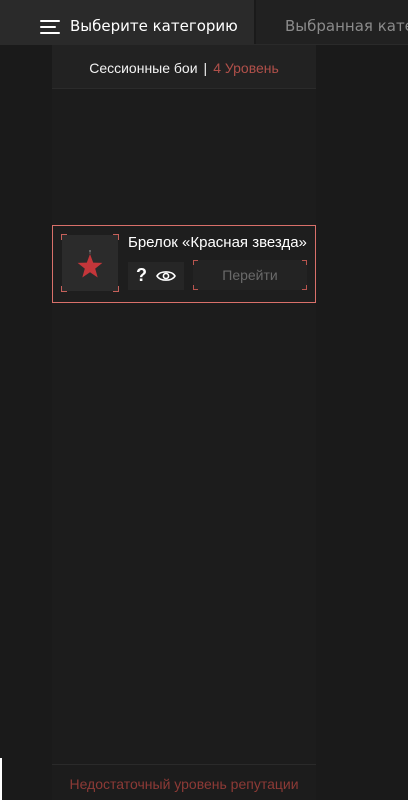  Describe the element at coordinates (166, 276) in the screenshot. I see `eye-icon` at that location.